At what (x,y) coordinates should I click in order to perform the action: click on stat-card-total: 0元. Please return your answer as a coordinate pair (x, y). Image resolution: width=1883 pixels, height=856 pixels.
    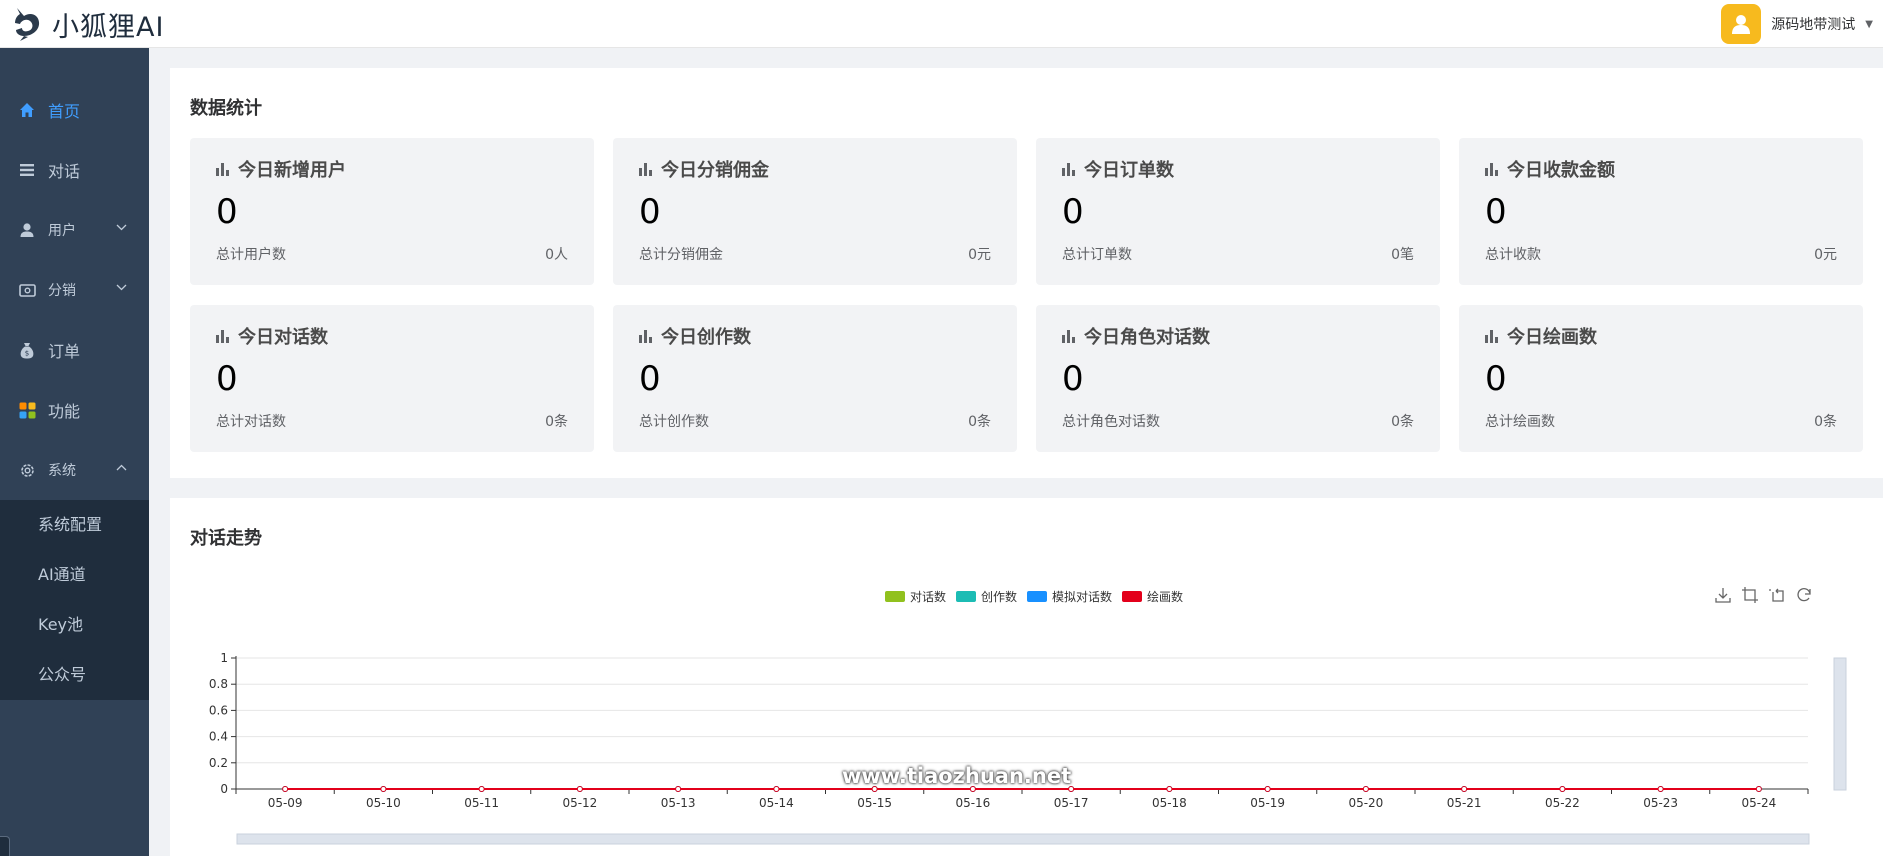
    Looking at the image, I should click on (979, 255).